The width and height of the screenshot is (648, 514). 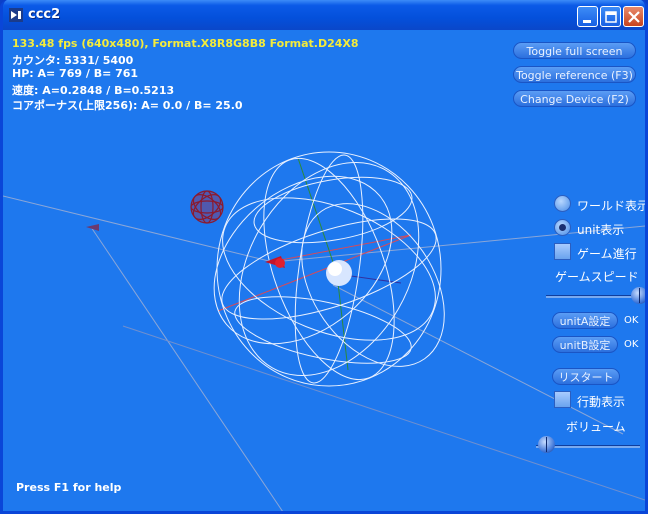 I want to click on close-button, so click(x=633, y=16).